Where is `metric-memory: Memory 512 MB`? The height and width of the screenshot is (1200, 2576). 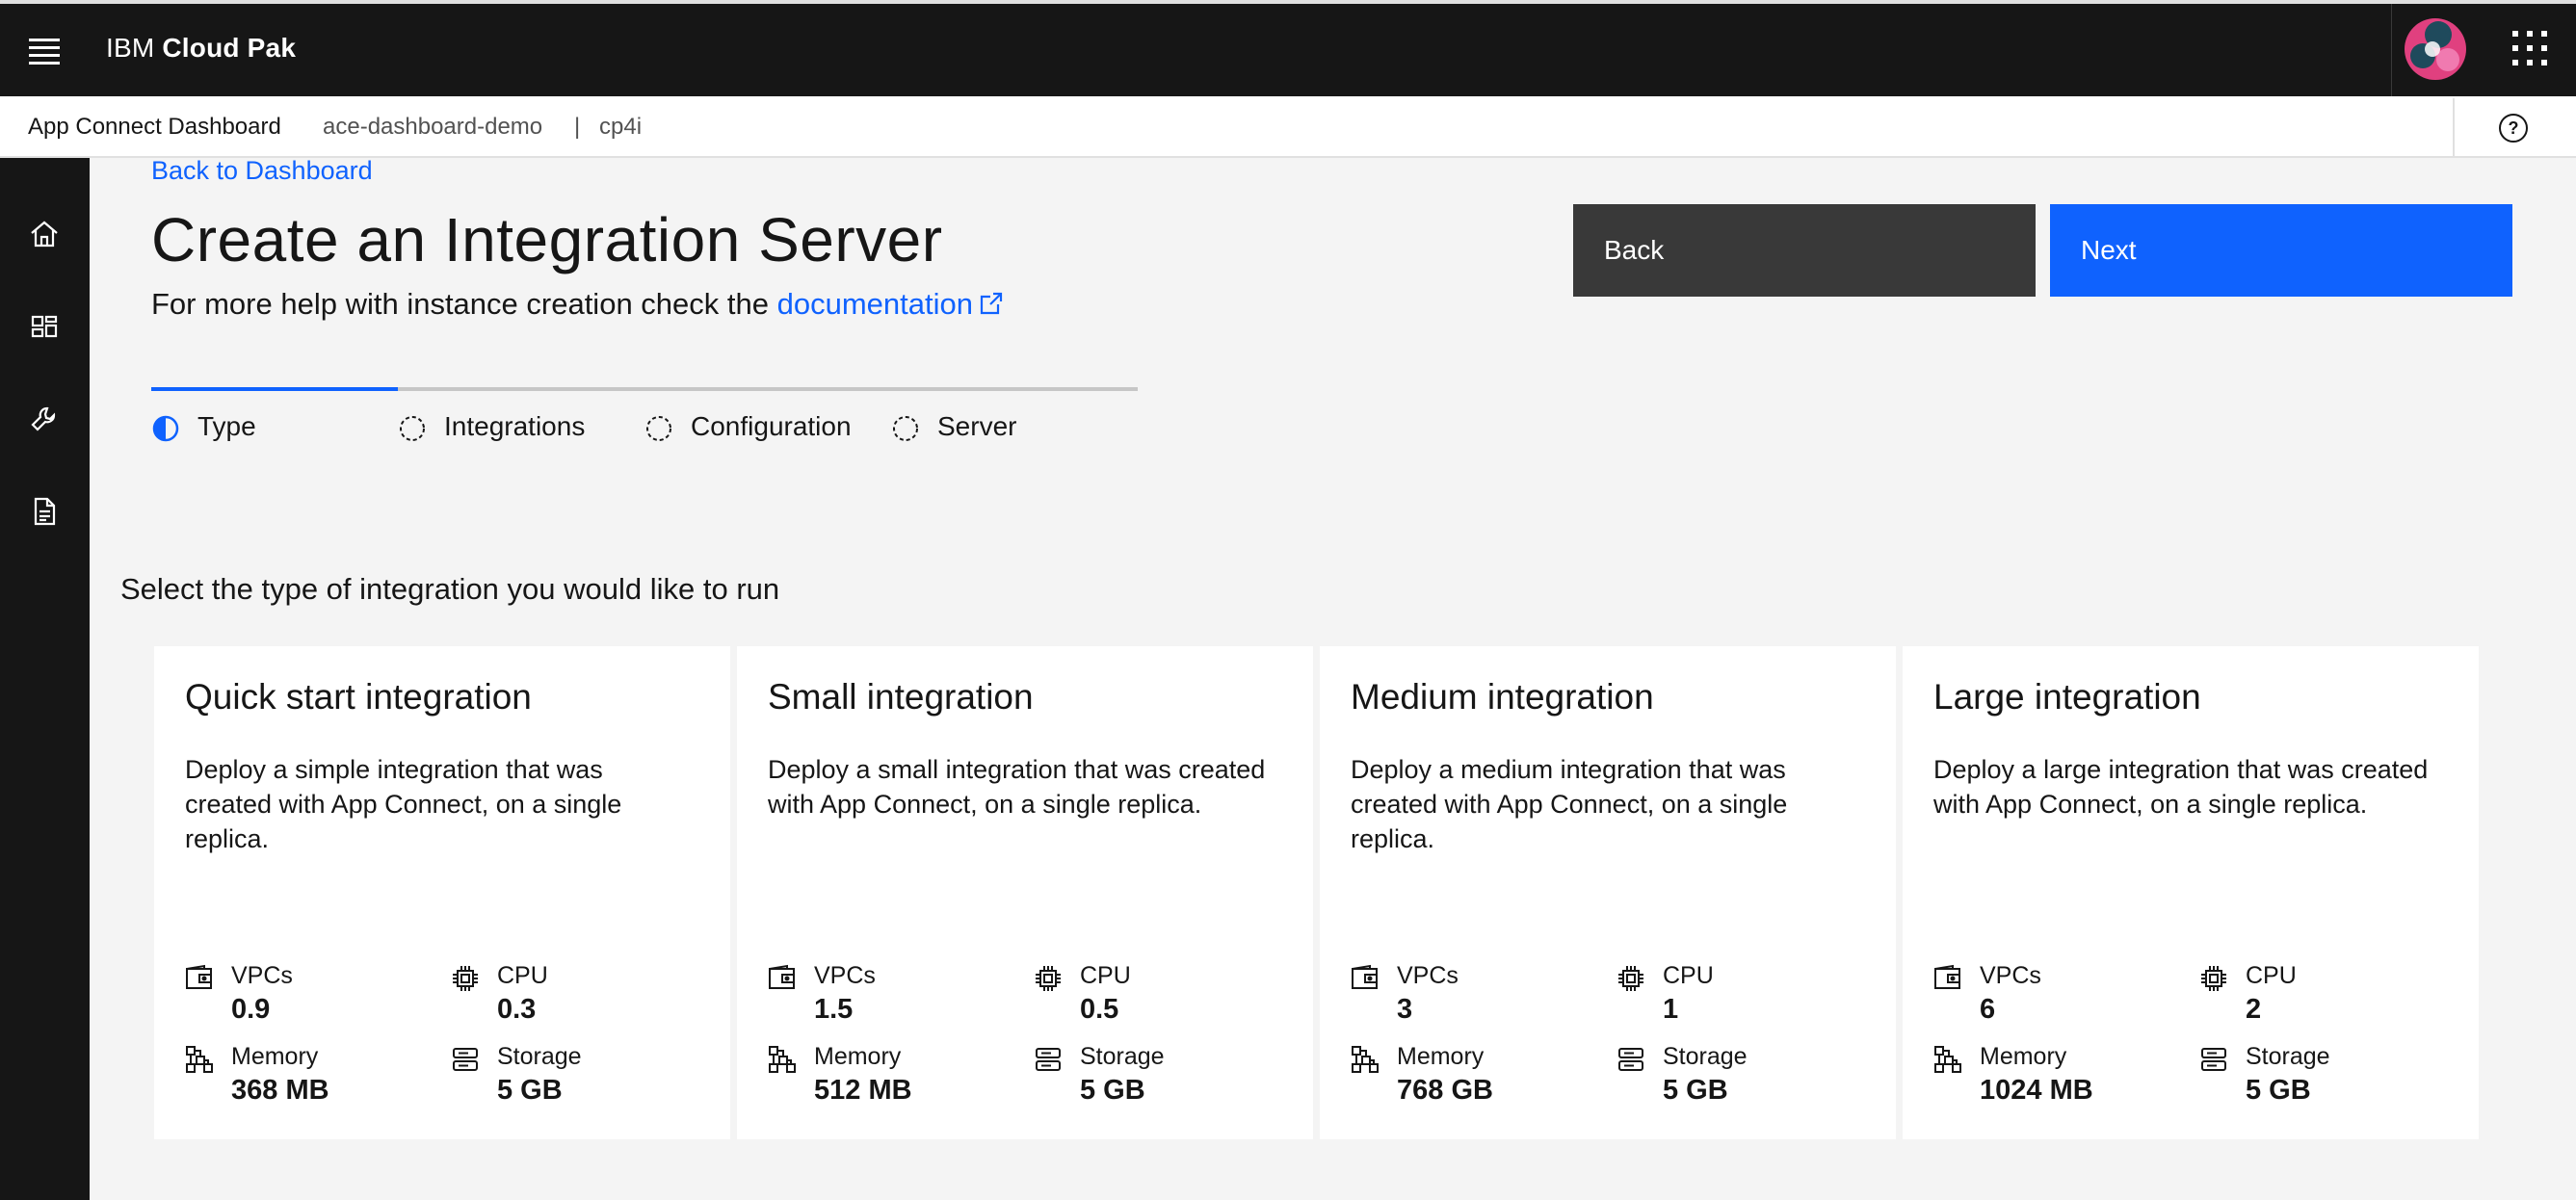
metric-memory: Memory 512 MB is located at coordinates (893, 1078).